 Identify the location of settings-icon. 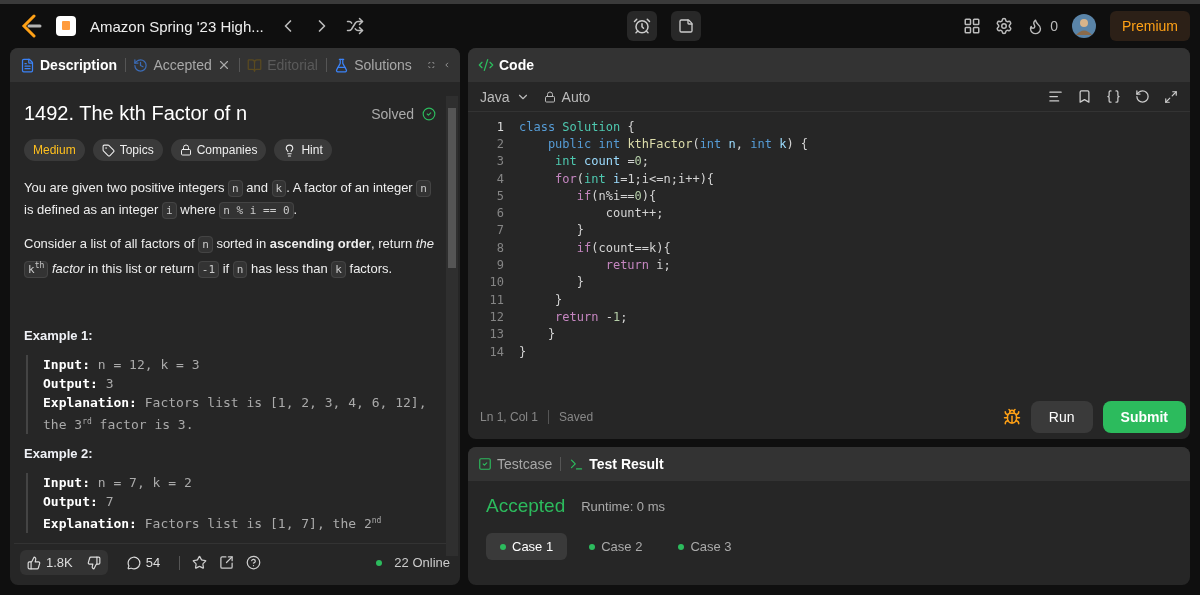
(1004, 26).